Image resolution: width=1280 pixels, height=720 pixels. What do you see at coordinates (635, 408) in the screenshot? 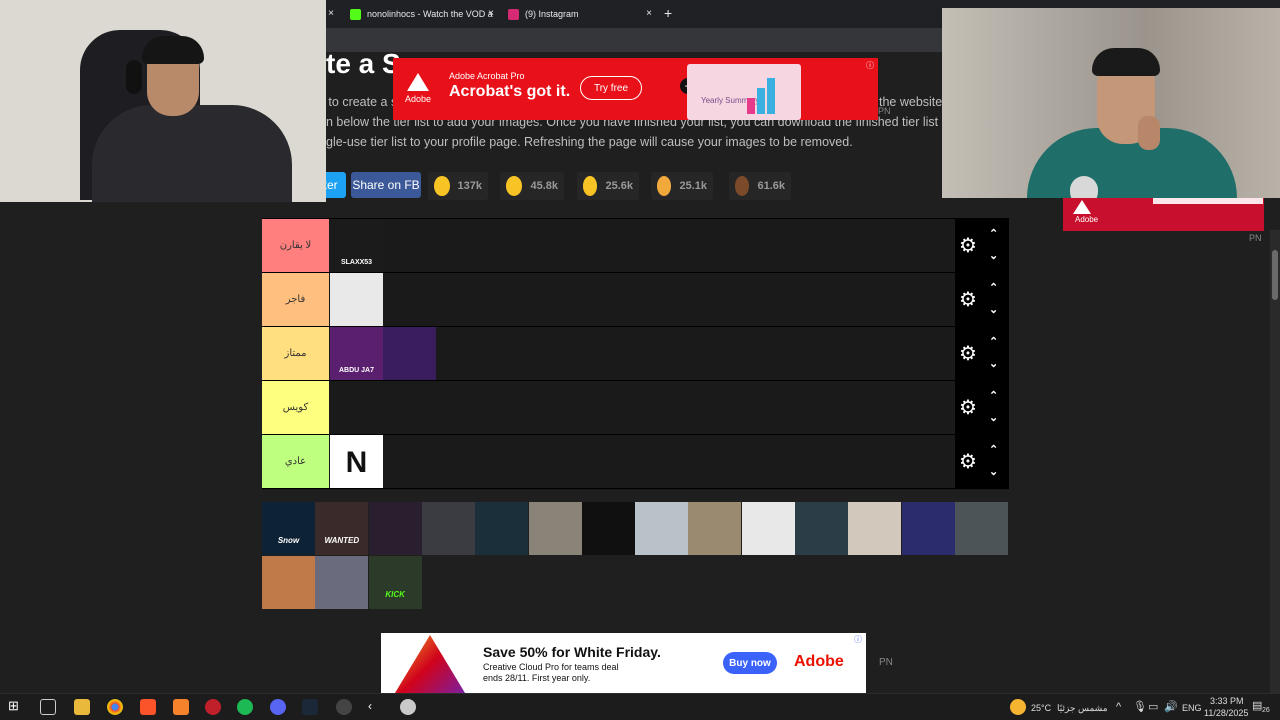
I see `tier-row: كويس ⚙ ⌃ ⌄` at bounding box center [635, 408].